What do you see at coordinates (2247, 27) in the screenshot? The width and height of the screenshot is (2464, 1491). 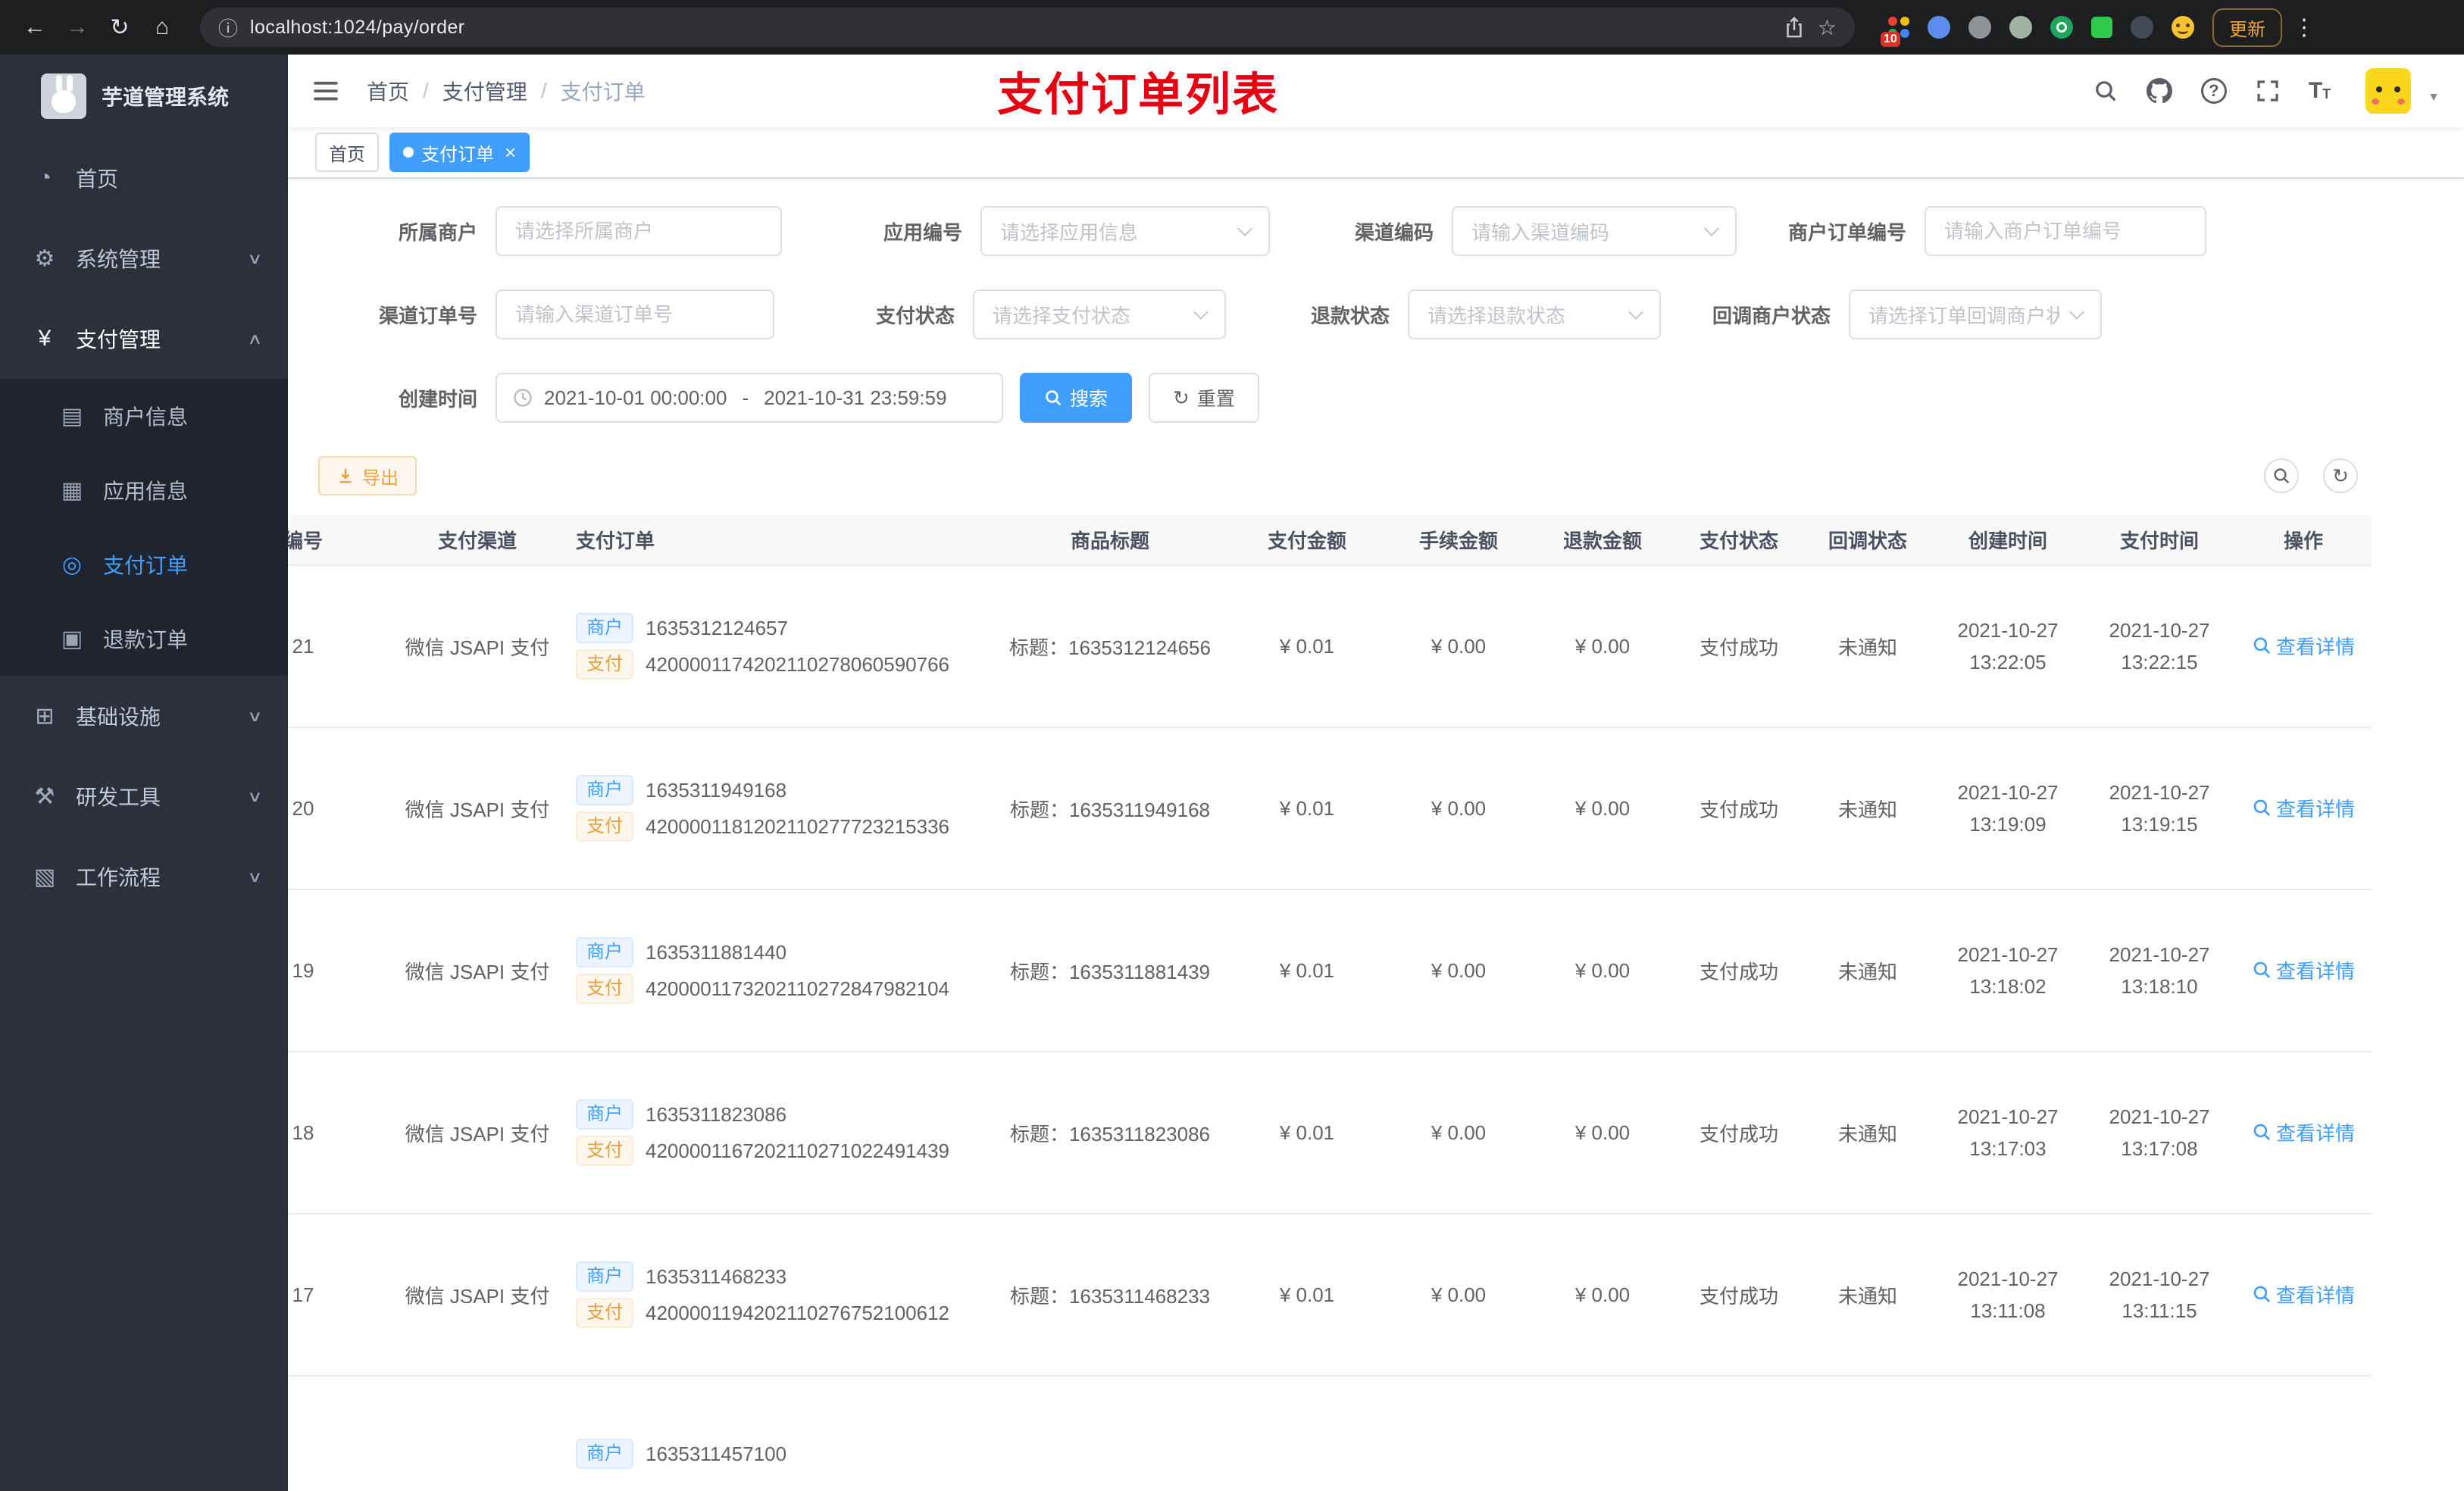 I see `chrome-update-button: 更新` at bounding box center [2247, 27].